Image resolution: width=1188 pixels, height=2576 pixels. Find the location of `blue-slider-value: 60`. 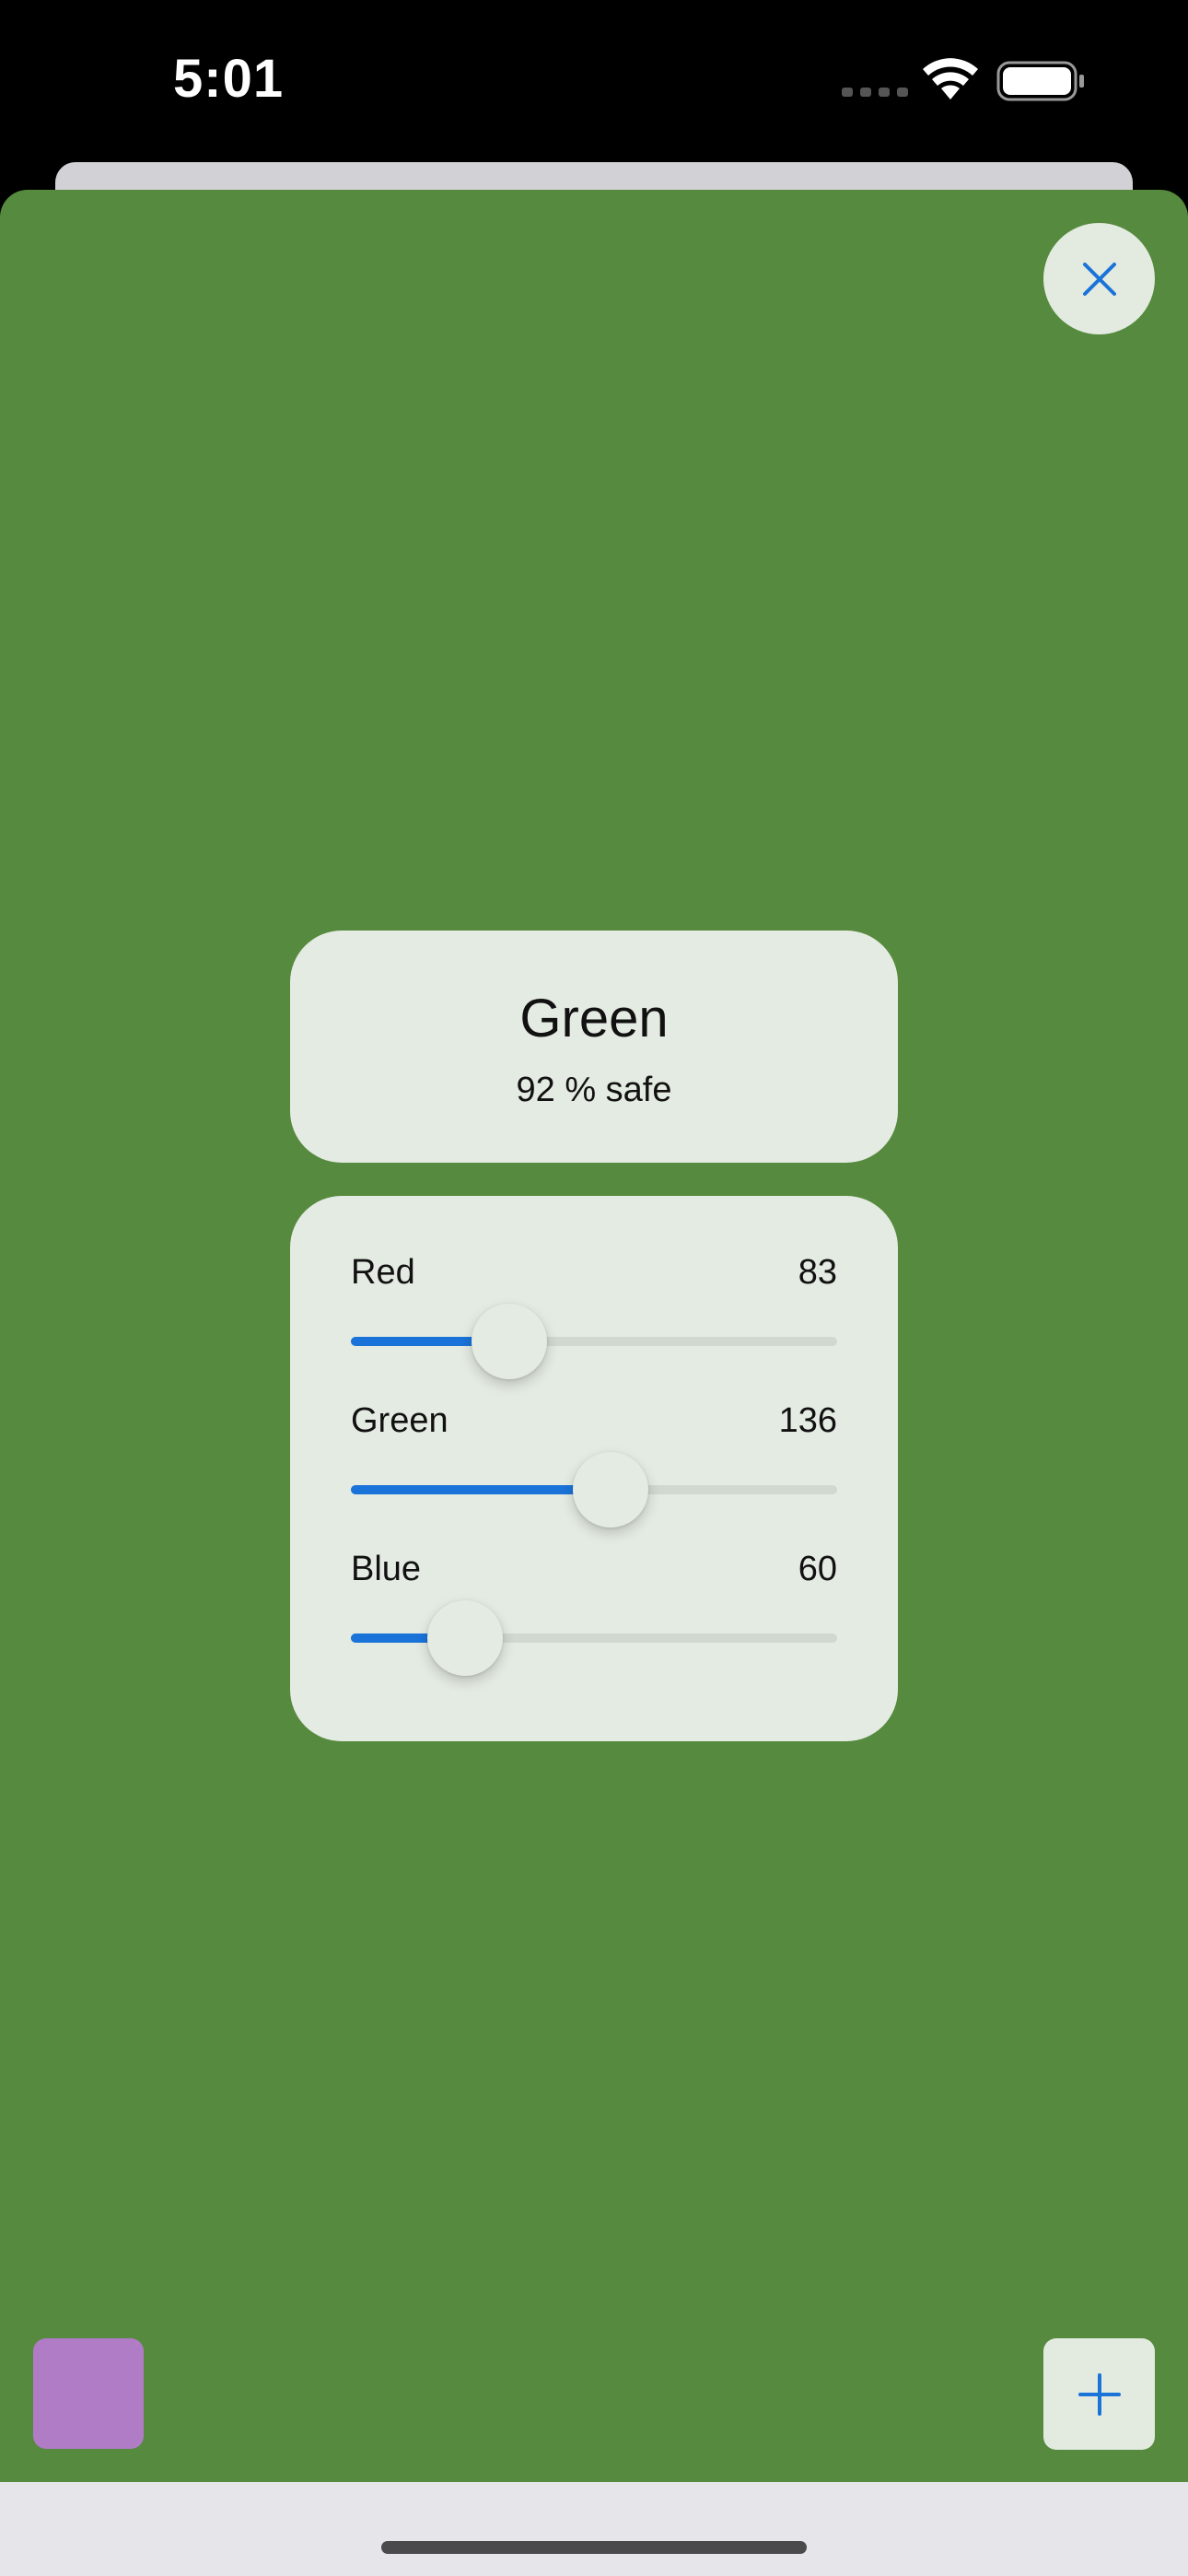

blue-slider-value: 60 is located at coordinates (817, 1569).